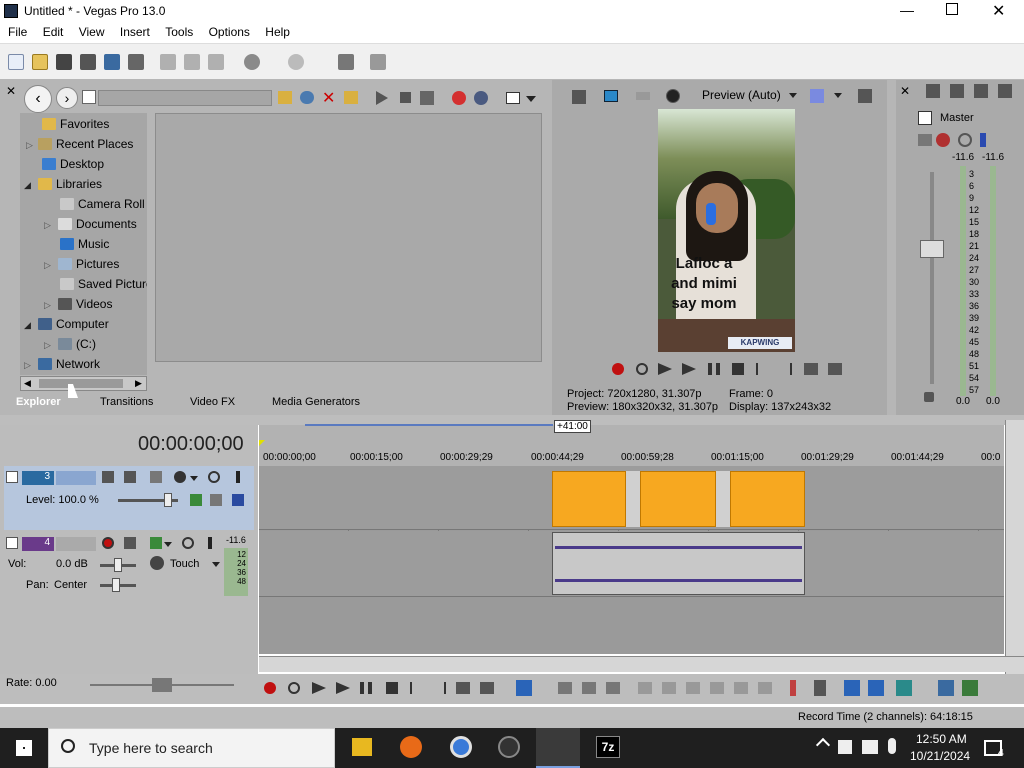 The image size is (1024, 768). Describe the element at coordinates (73, 164) in the screenshot. I see `tree-item-desktop: Desktop` at that location.